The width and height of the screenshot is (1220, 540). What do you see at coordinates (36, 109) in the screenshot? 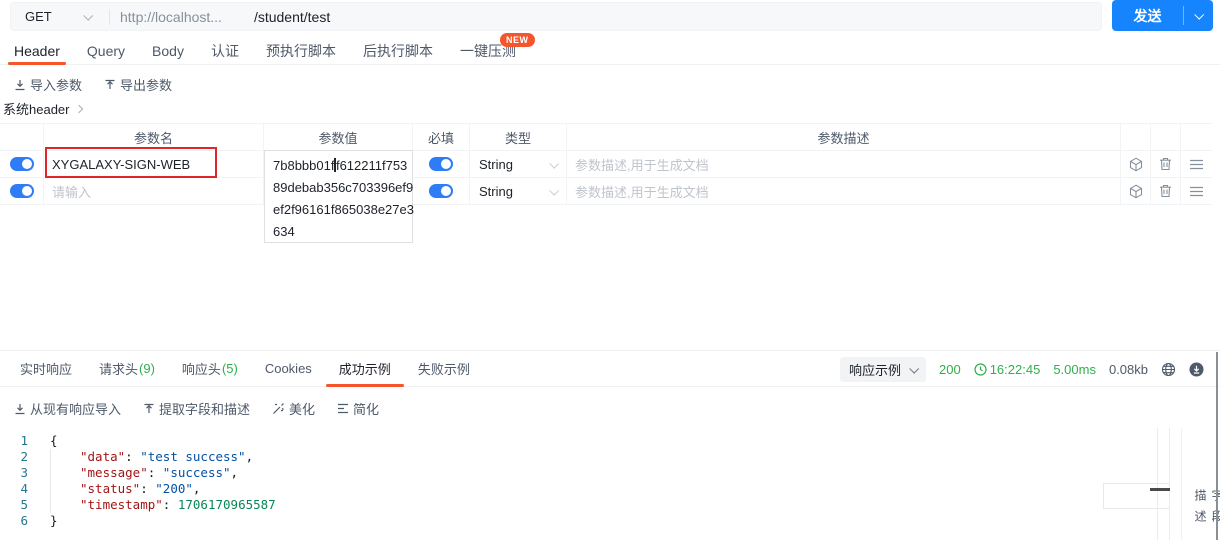
I see `breadcrumb-label: 系统header` at bounding box center [36, 109].